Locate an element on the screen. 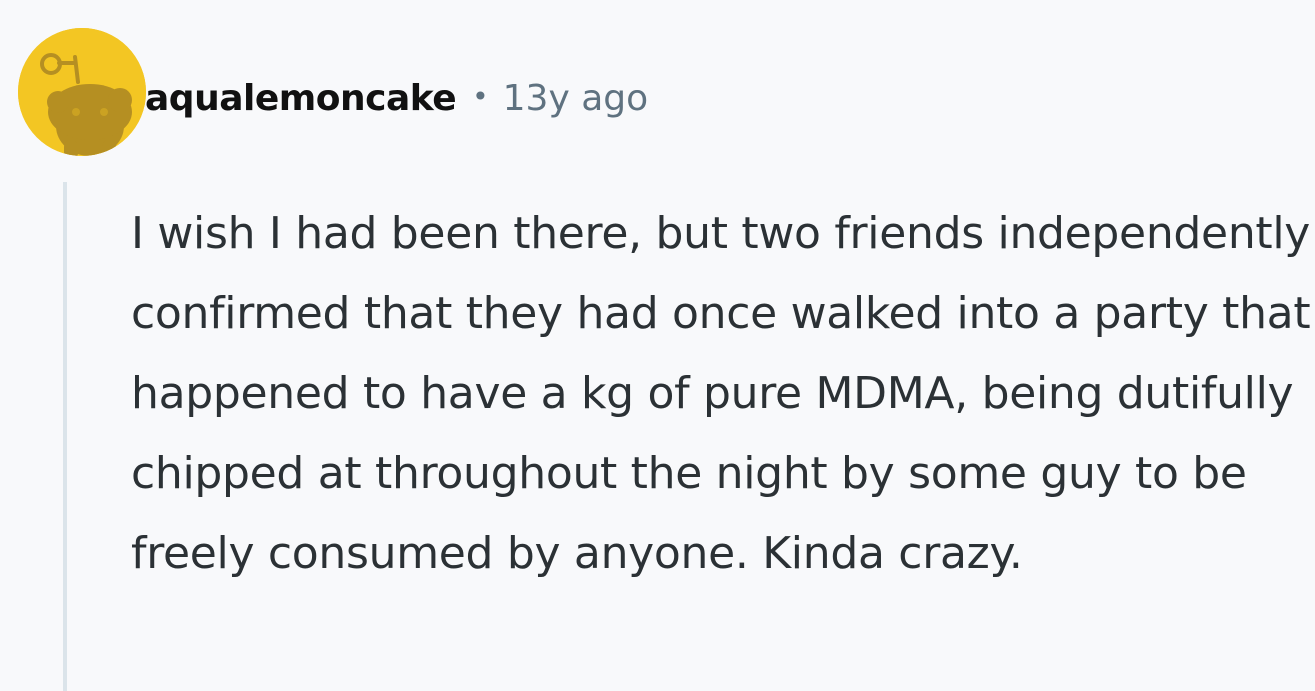 The height and width of the screenshot is (691, 1315). comment-meta: aqualemoncake • 13y ago is located at coordinates (396, 98).